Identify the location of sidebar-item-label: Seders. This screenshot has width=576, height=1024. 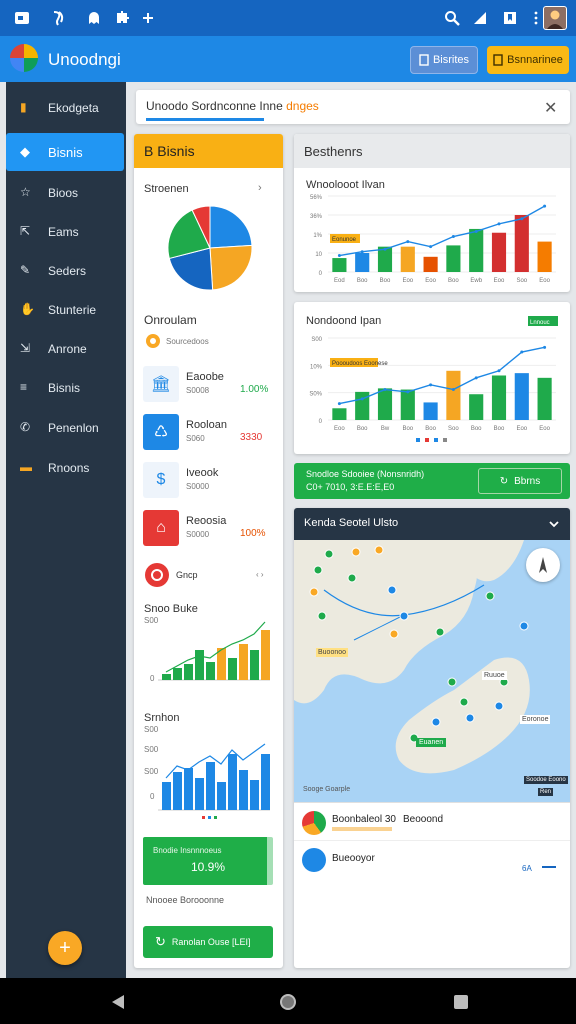
(67, 271).